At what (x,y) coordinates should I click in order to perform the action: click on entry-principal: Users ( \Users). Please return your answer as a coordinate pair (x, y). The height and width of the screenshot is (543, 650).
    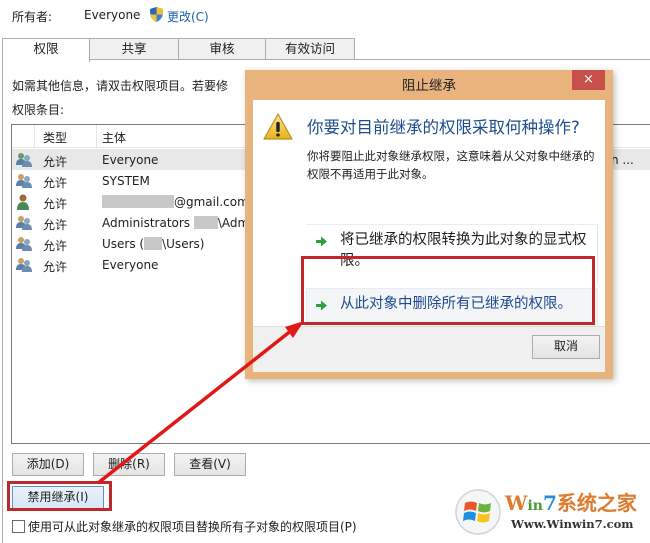
    Looking at the image, I should click on (153, 244).